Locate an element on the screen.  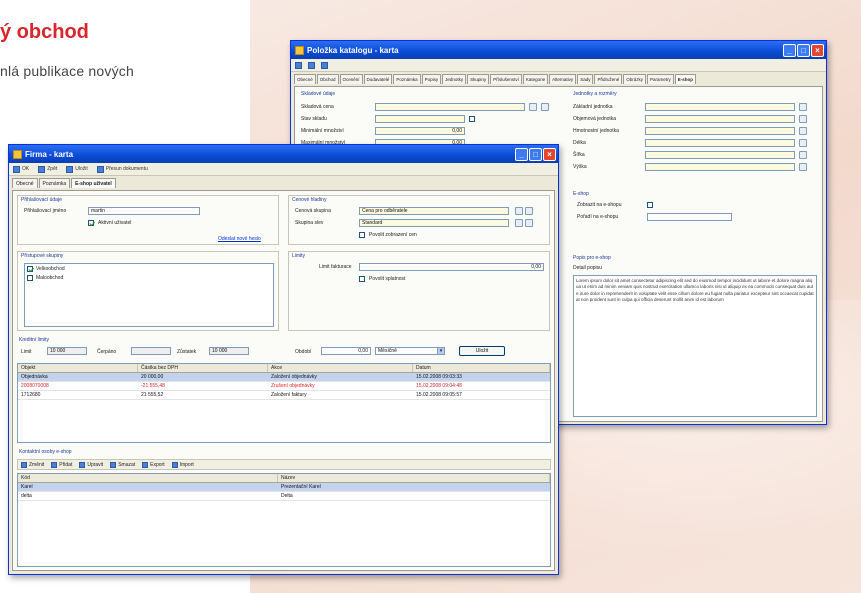
catalog-tab: Obecné is located at coordinates (305, 79).